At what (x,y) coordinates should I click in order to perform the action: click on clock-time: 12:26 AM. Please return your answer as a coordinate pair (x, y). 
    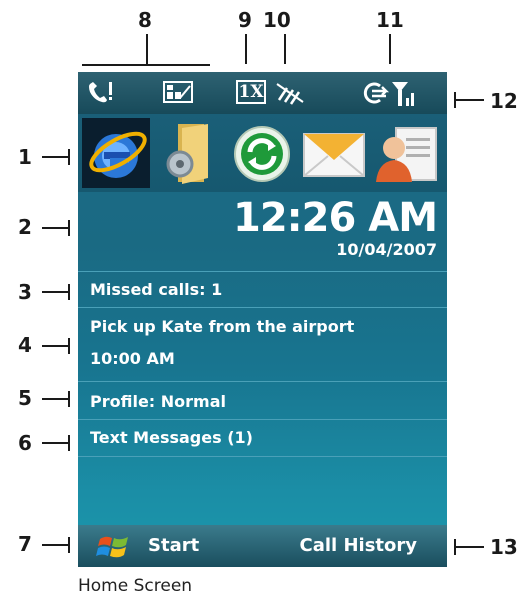
    Looking at the image, I should click on (335, 218).